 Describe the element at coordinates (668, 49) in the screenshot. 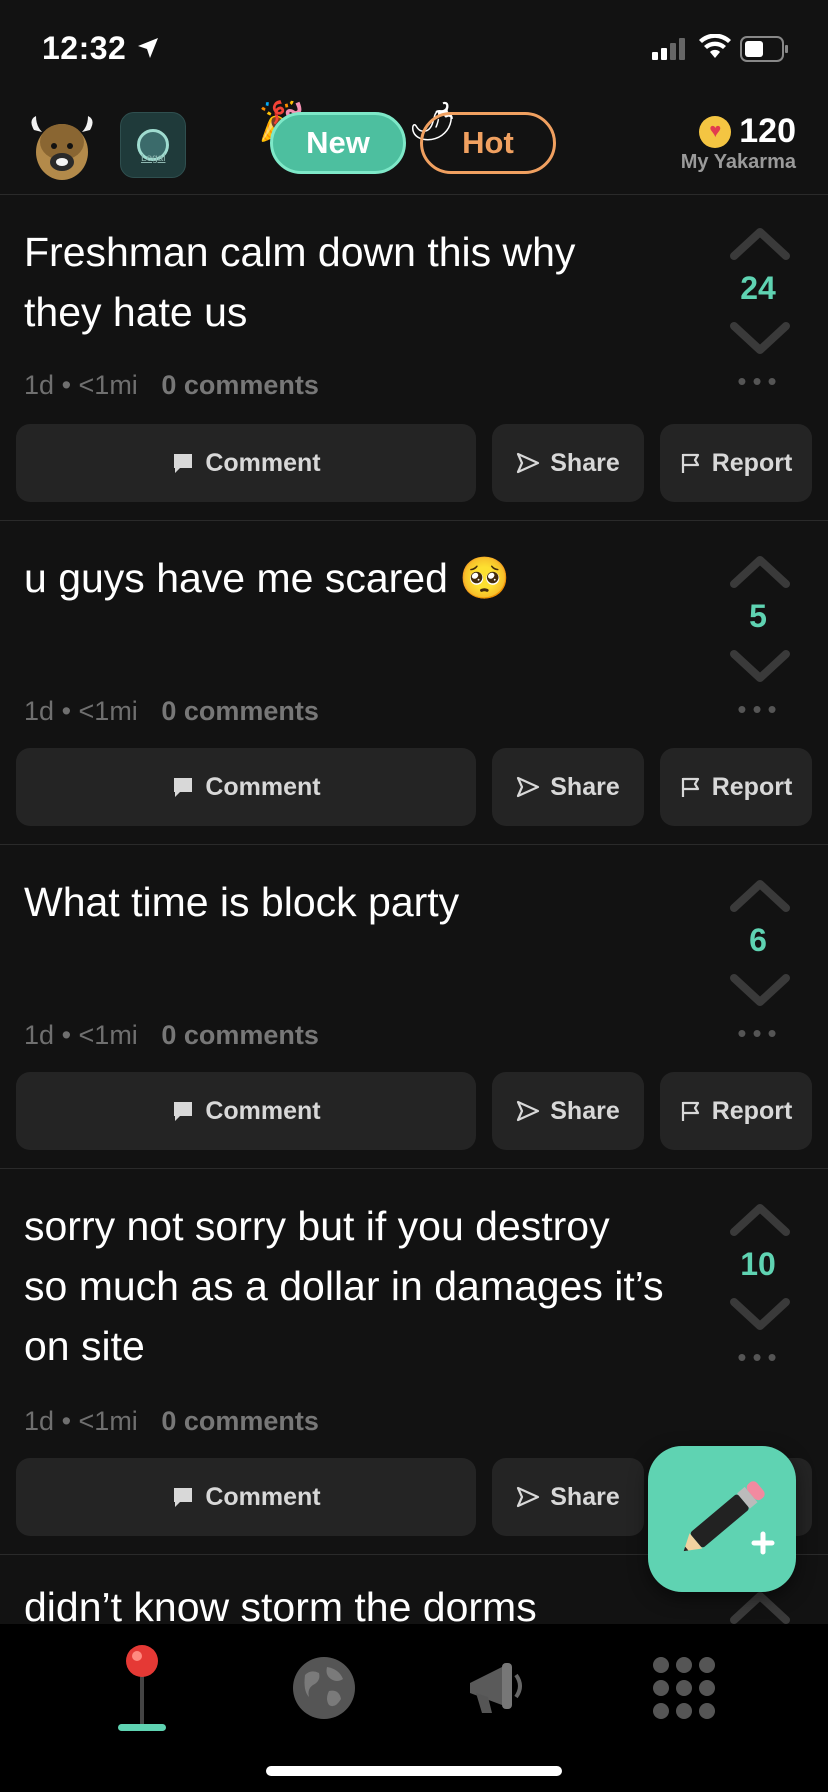

I see `cellular-signal-icon` at that location.